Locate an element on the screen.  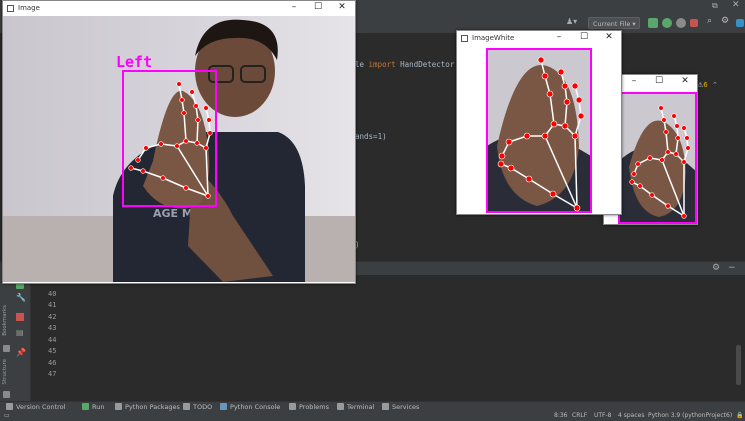
stop-run-icon is located at coordinates (20, 317).